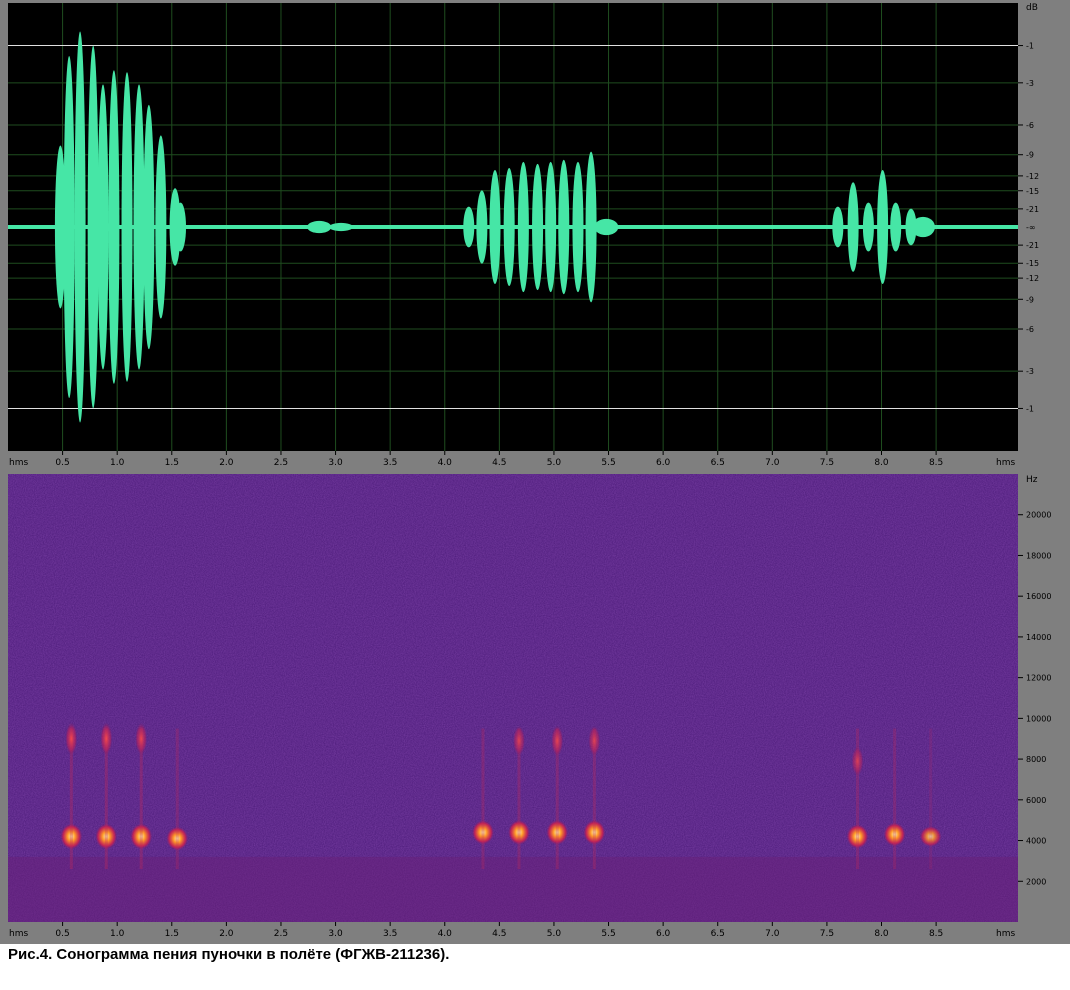 Image resolution: width=1070 pixels, height=990 pixels. Describe the element at coordinates (881, 463) in the screenshot. I see `waveform-x-tick-label: 8.0` at that location.